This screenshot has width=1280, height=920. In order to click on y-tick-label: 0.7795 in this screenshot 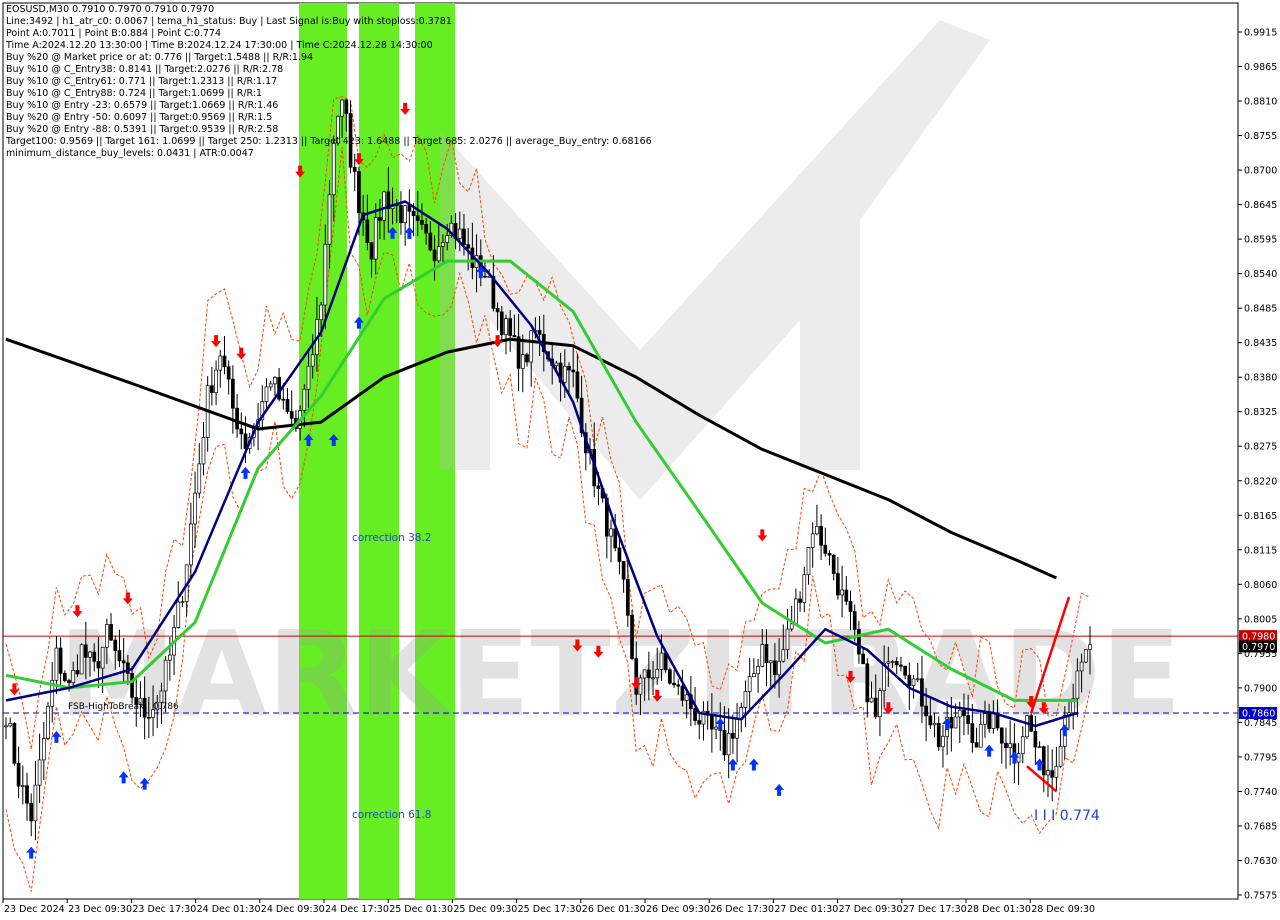, I will do `click(1260, 757)`.